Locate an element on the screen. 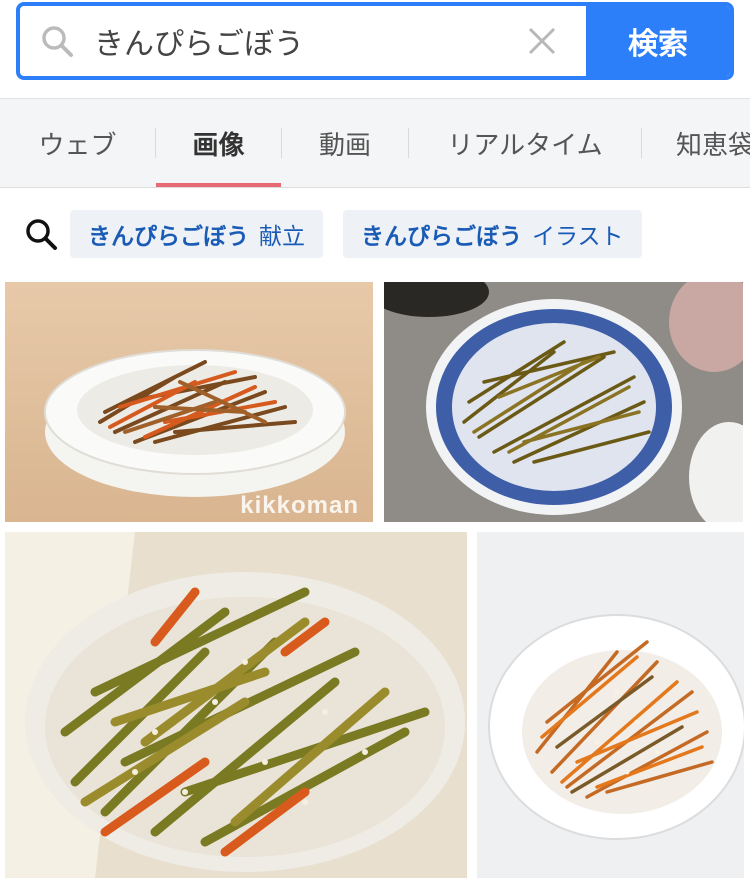  related-searches: きんぴらごぼう 献立 きんぴらごぼう イラスト is located at coordinates (375, 234).